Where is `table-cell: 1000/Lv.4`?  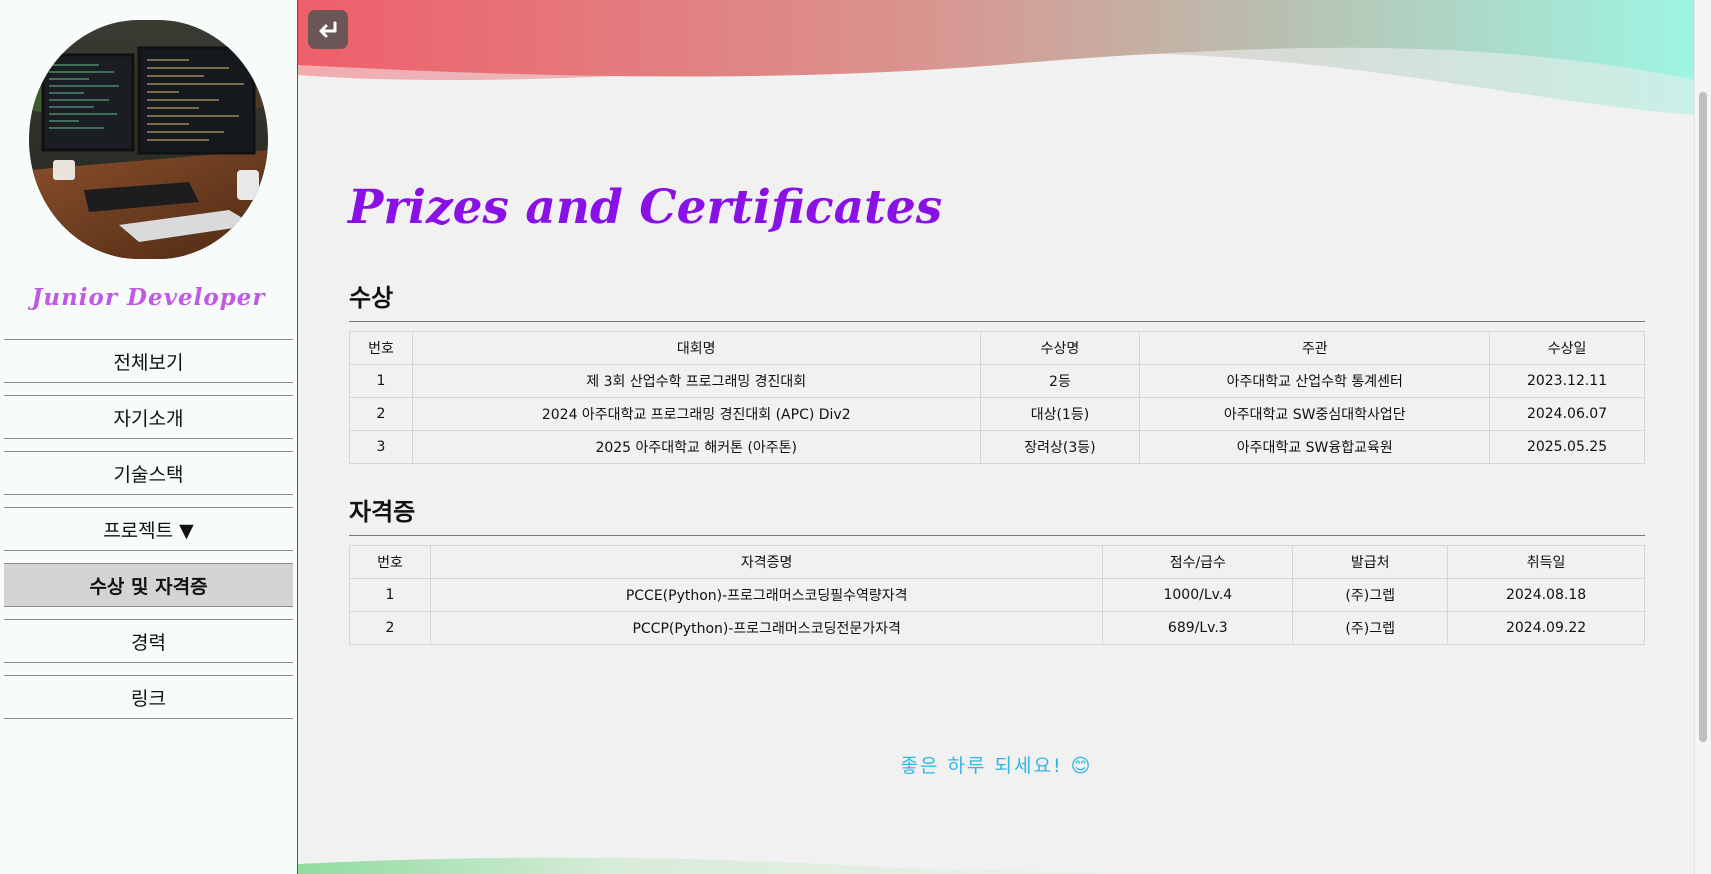
table-cell: 1000/Lv.4 is located at coordinates (1198, 595).